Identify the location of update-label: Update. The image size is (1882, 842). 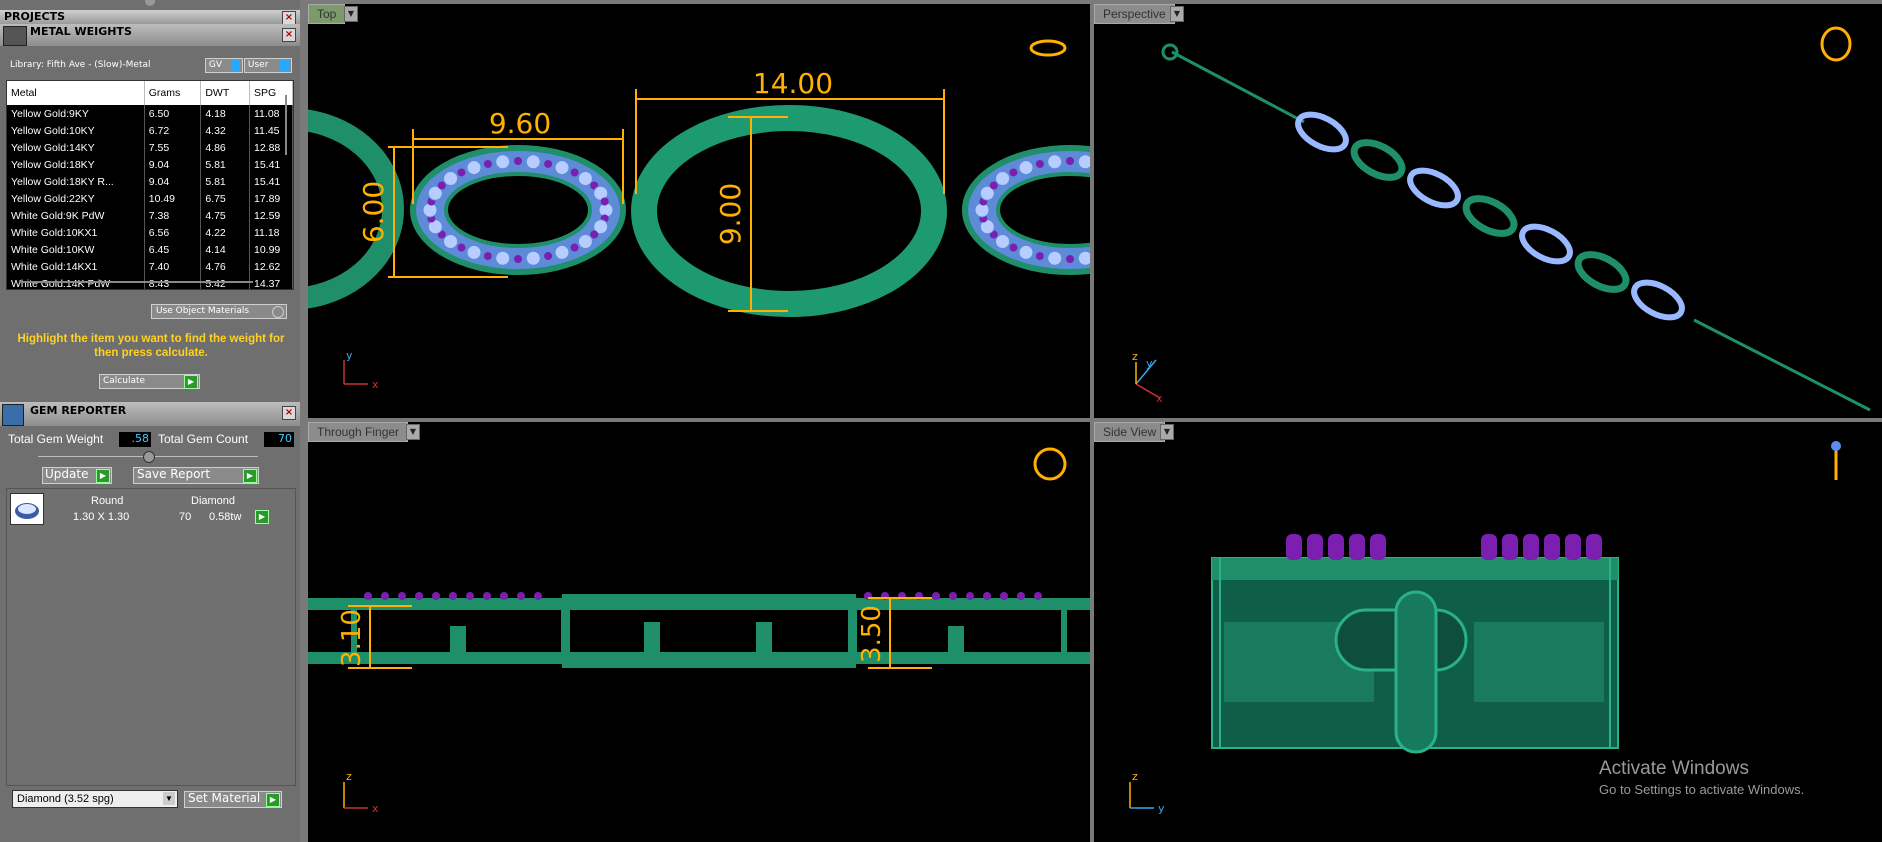
(67, 474).